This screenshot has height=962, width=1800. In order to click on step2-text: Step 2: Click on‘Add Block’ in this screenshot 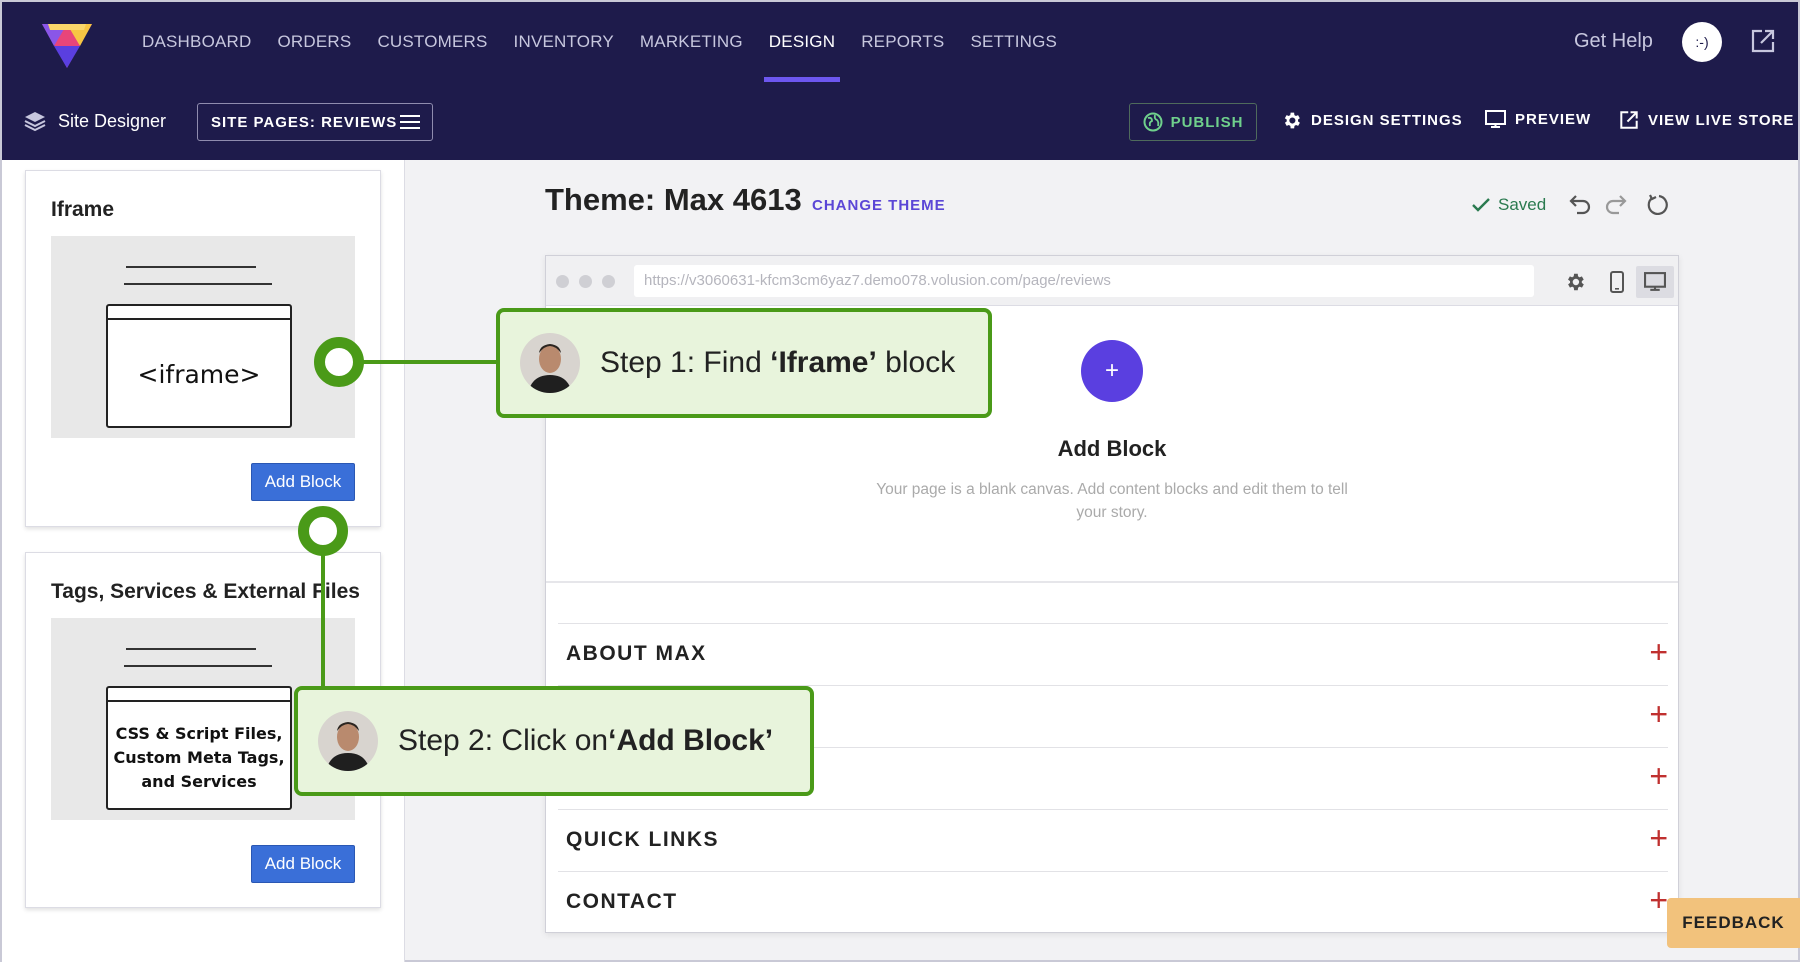, I will do `click(585, 741)`.